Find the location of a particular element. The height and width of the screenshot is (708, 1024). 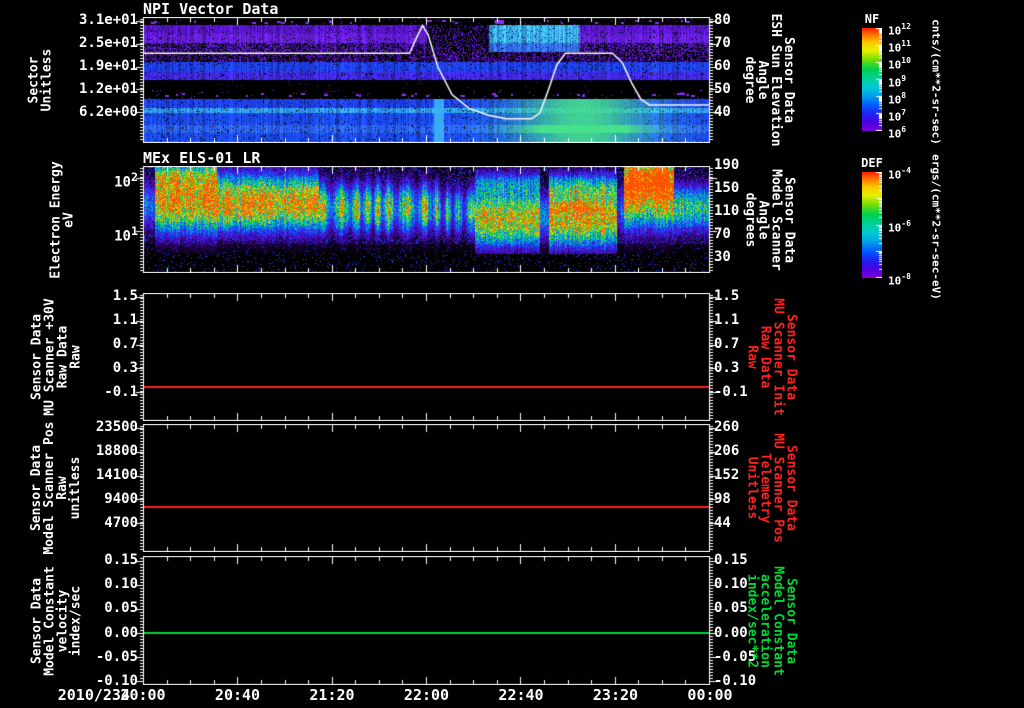

x-axis-tick-label: 00:00 is located at coordinates (710, 695).